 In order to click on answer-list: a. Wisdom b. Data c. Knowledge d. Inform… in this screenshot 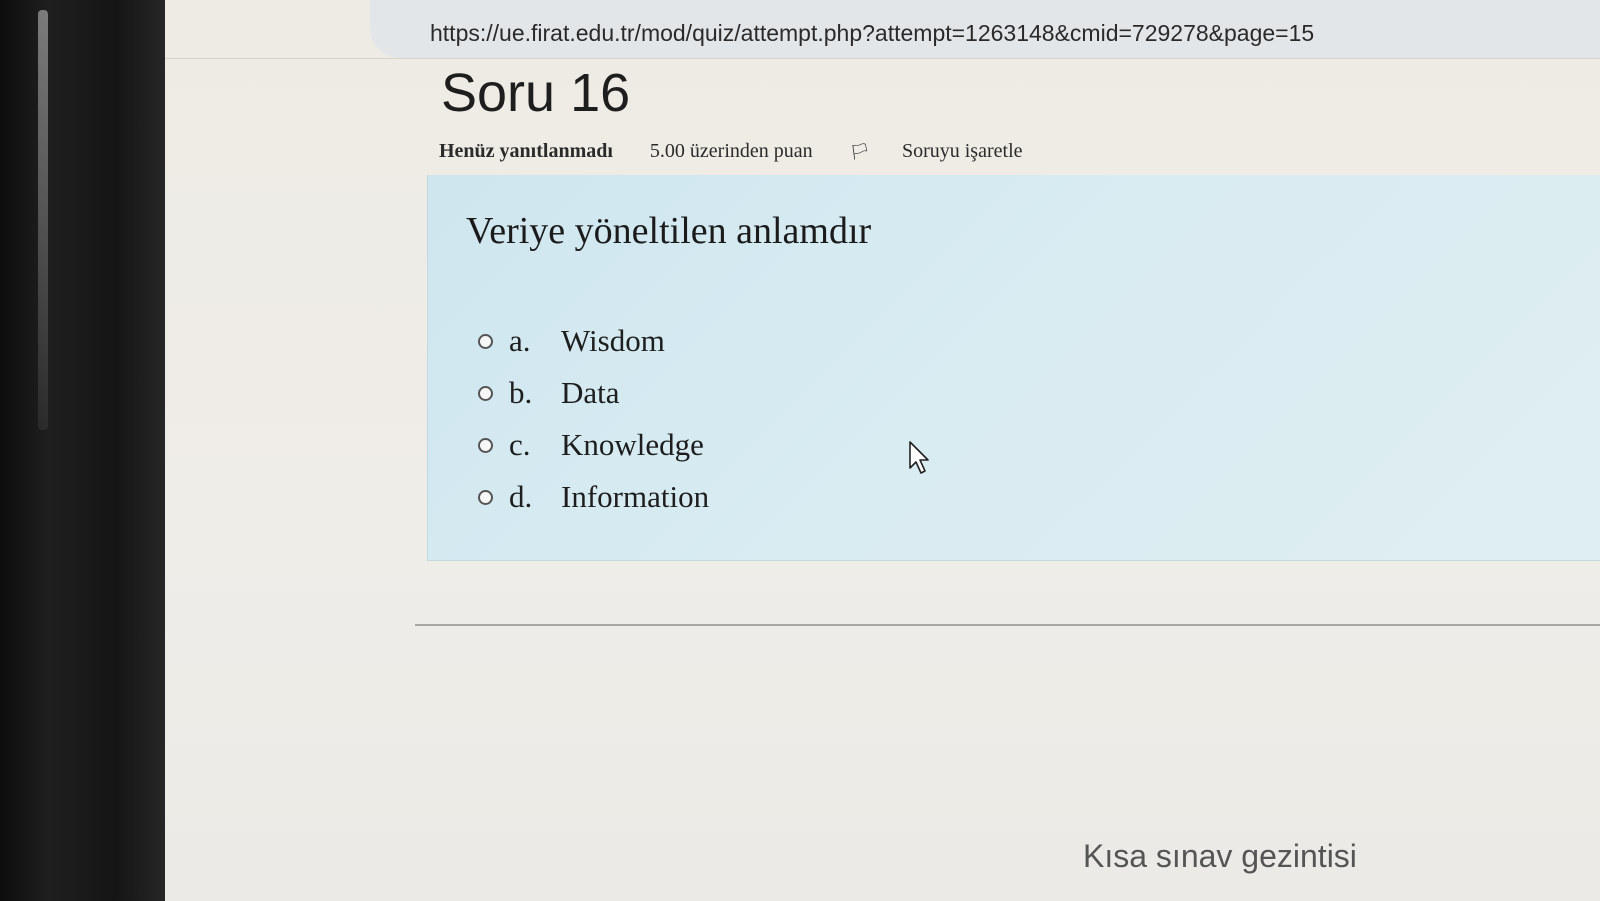, I will do `click(593, 419)`.